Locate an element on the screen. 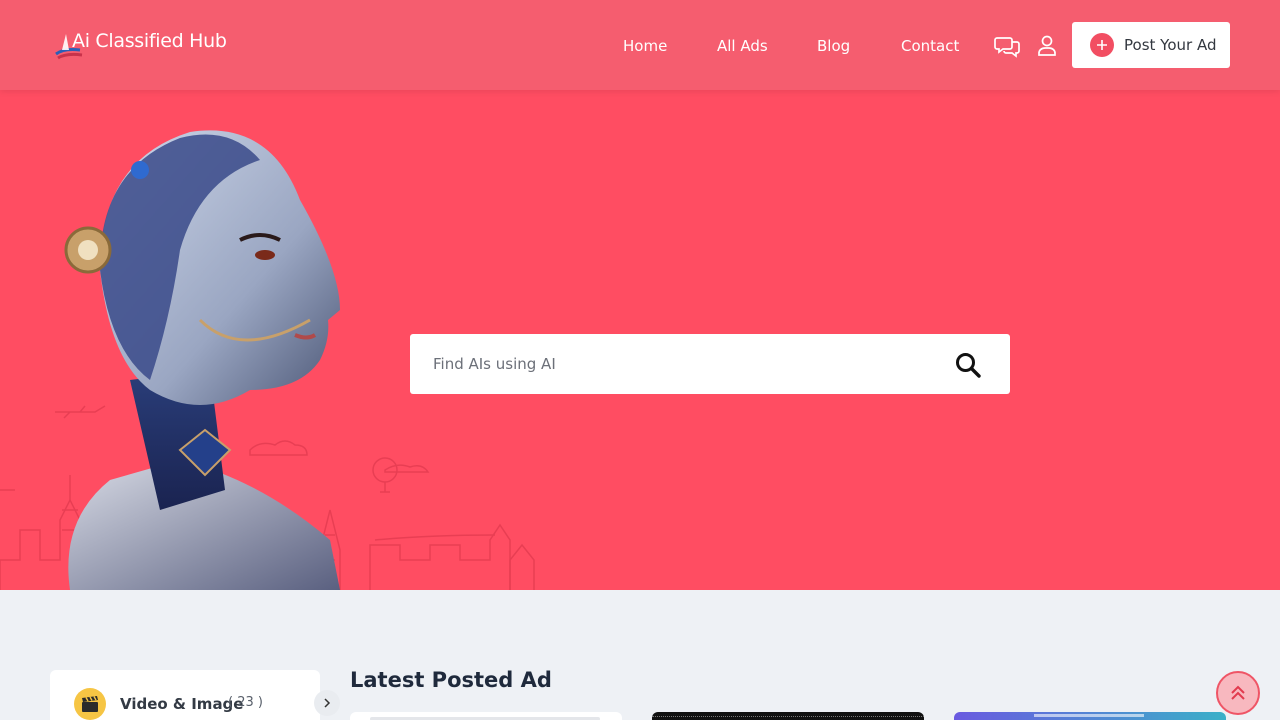 This screenshot has height=720, width=1280. site-logo: Ai Classified Hub is located at coordinates (139, 46).